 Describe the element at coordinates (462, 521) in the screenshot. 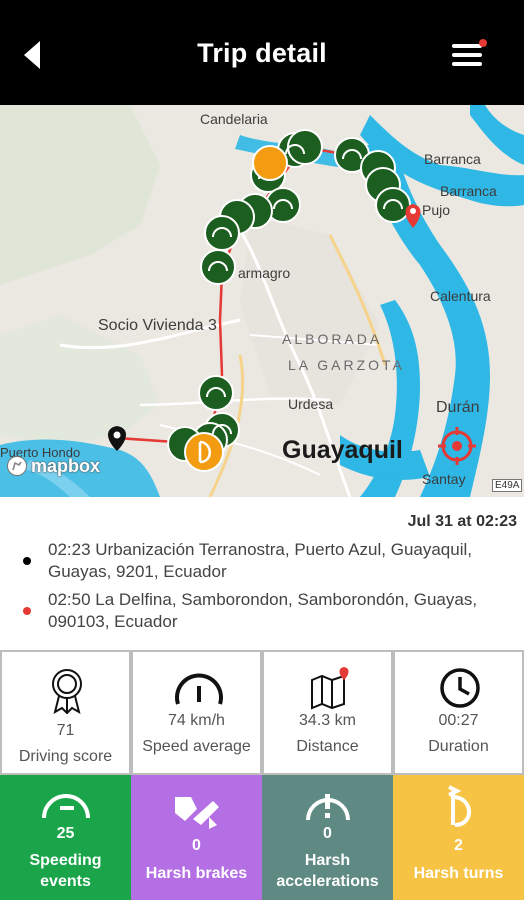

I see `trip-date: Jul 31 at 02:23` at that location.